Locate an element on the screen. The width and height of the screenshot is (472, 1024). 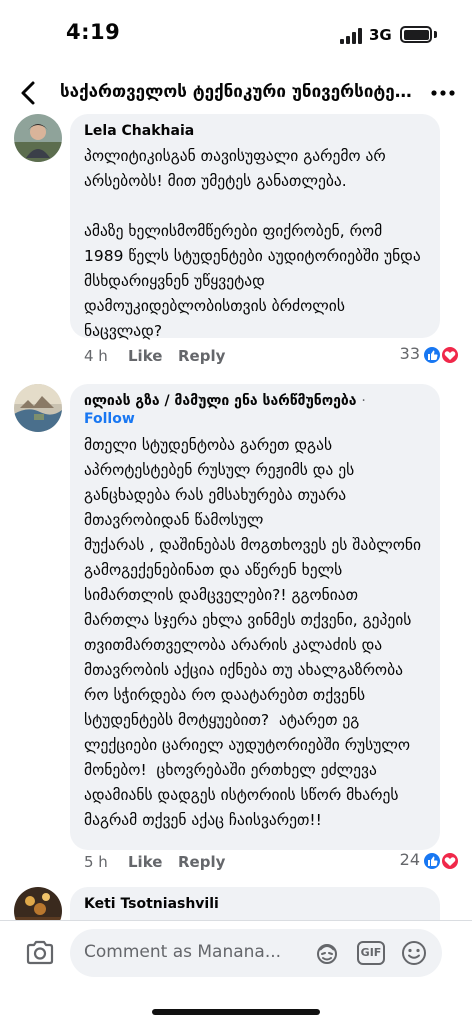
comment-author: Lela Chakhaia is located at coordinates (255, 131).